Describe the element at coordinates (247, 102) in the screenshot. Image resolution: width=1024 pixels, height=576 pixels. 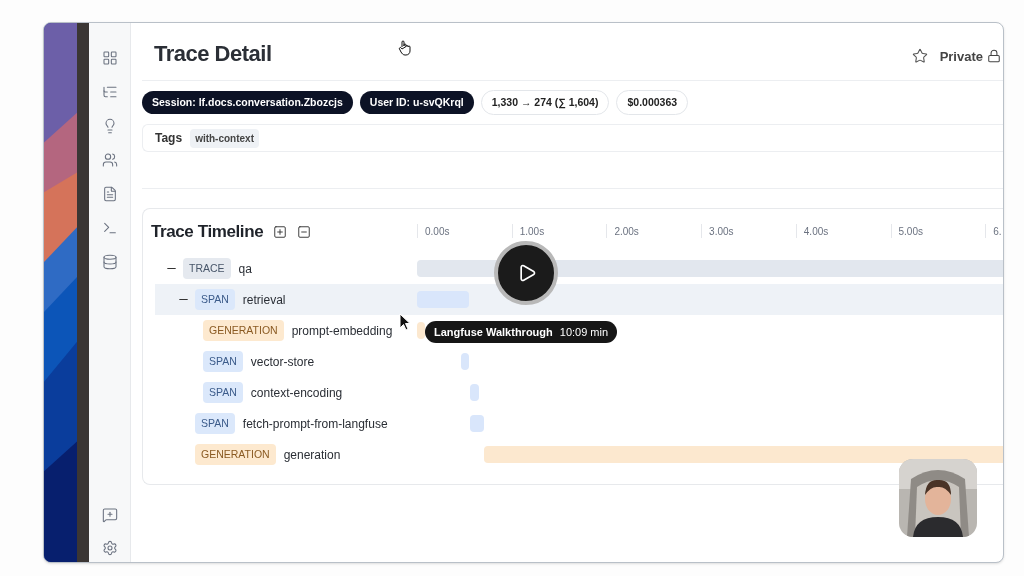
I see `info-badge: Session: lf.docs.conversation.Zbozcjs` at that location.